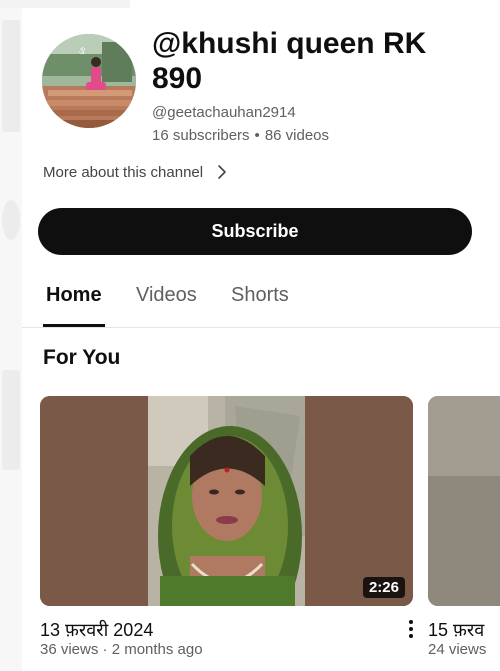 This screenshot has width=500, height=671. I want to click on subscriber-count: 16 subscribers, so click(201, 135).